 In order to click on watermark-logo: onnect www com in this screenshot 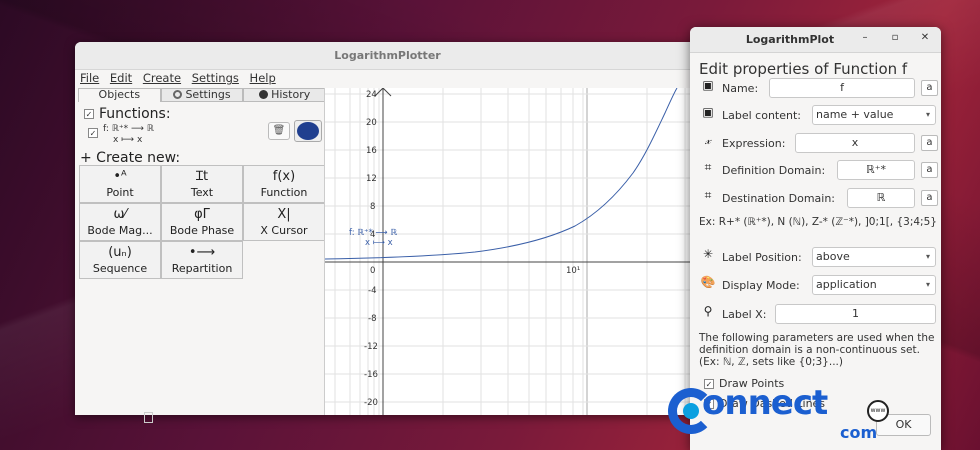, I will do `click(783, 416)`.